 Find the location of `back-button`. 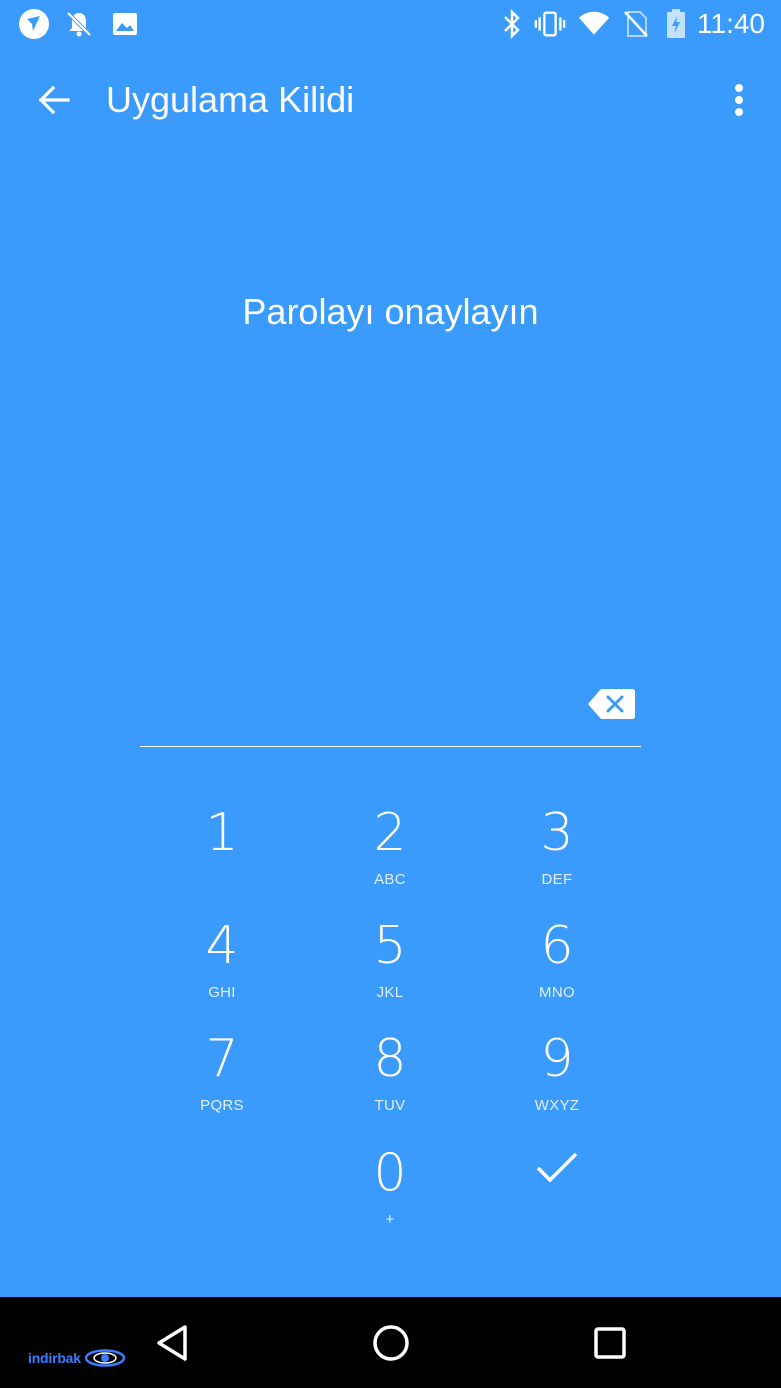

back-button is located at coordinates (54, 100).